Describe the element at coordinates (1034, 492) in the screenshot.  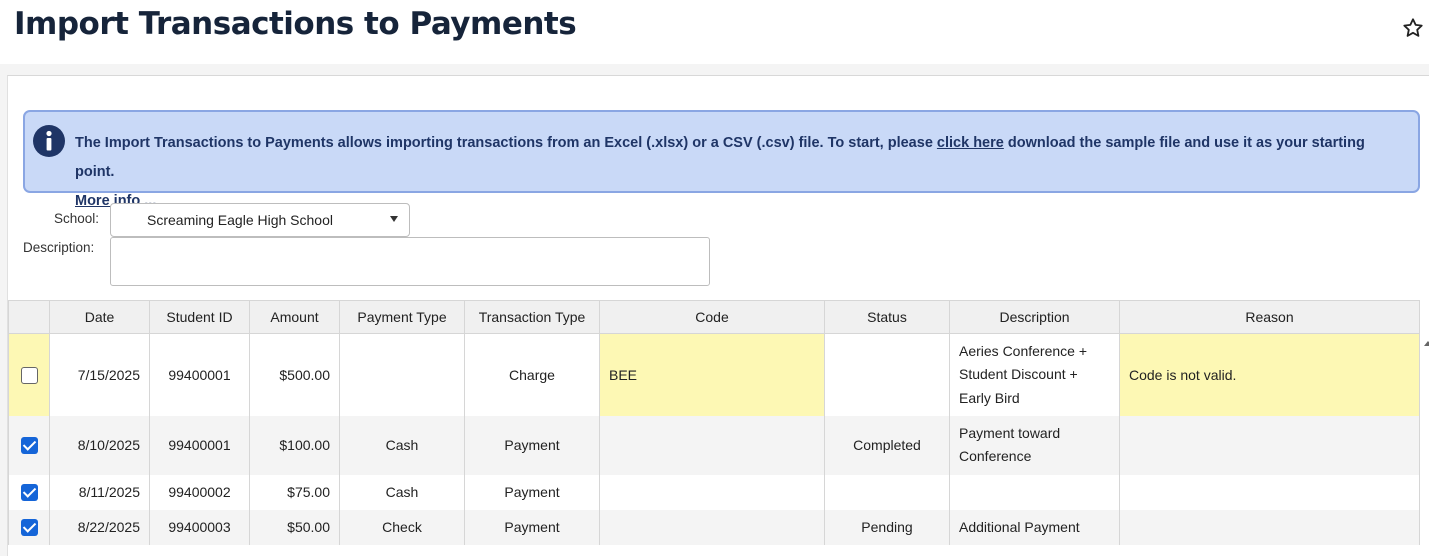
I see `cell-description` at that location.